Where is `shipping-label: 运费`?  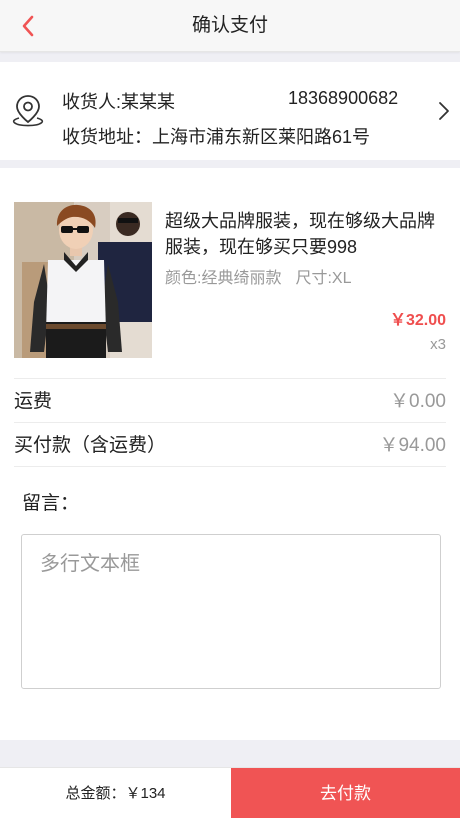 shipping-label: 运费 is located at coordinates (33, 401).